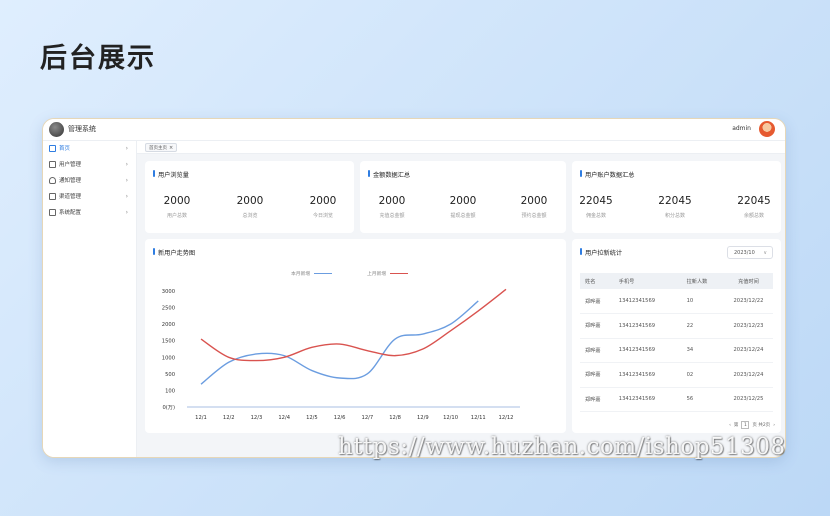 Image resolution: width=830 pixels, height=516 pixels. Describe the element at coordinates (478, 418) in the screenshot. I see `x-tick-label: 12/11` at that location.